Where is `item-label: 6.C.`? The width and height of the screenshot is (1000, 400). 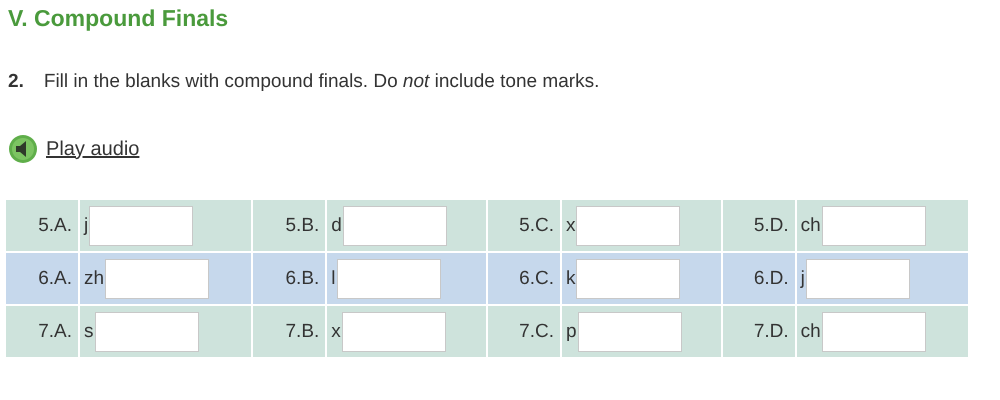
item-label: 6.C. is located at coordinates (524, 278).